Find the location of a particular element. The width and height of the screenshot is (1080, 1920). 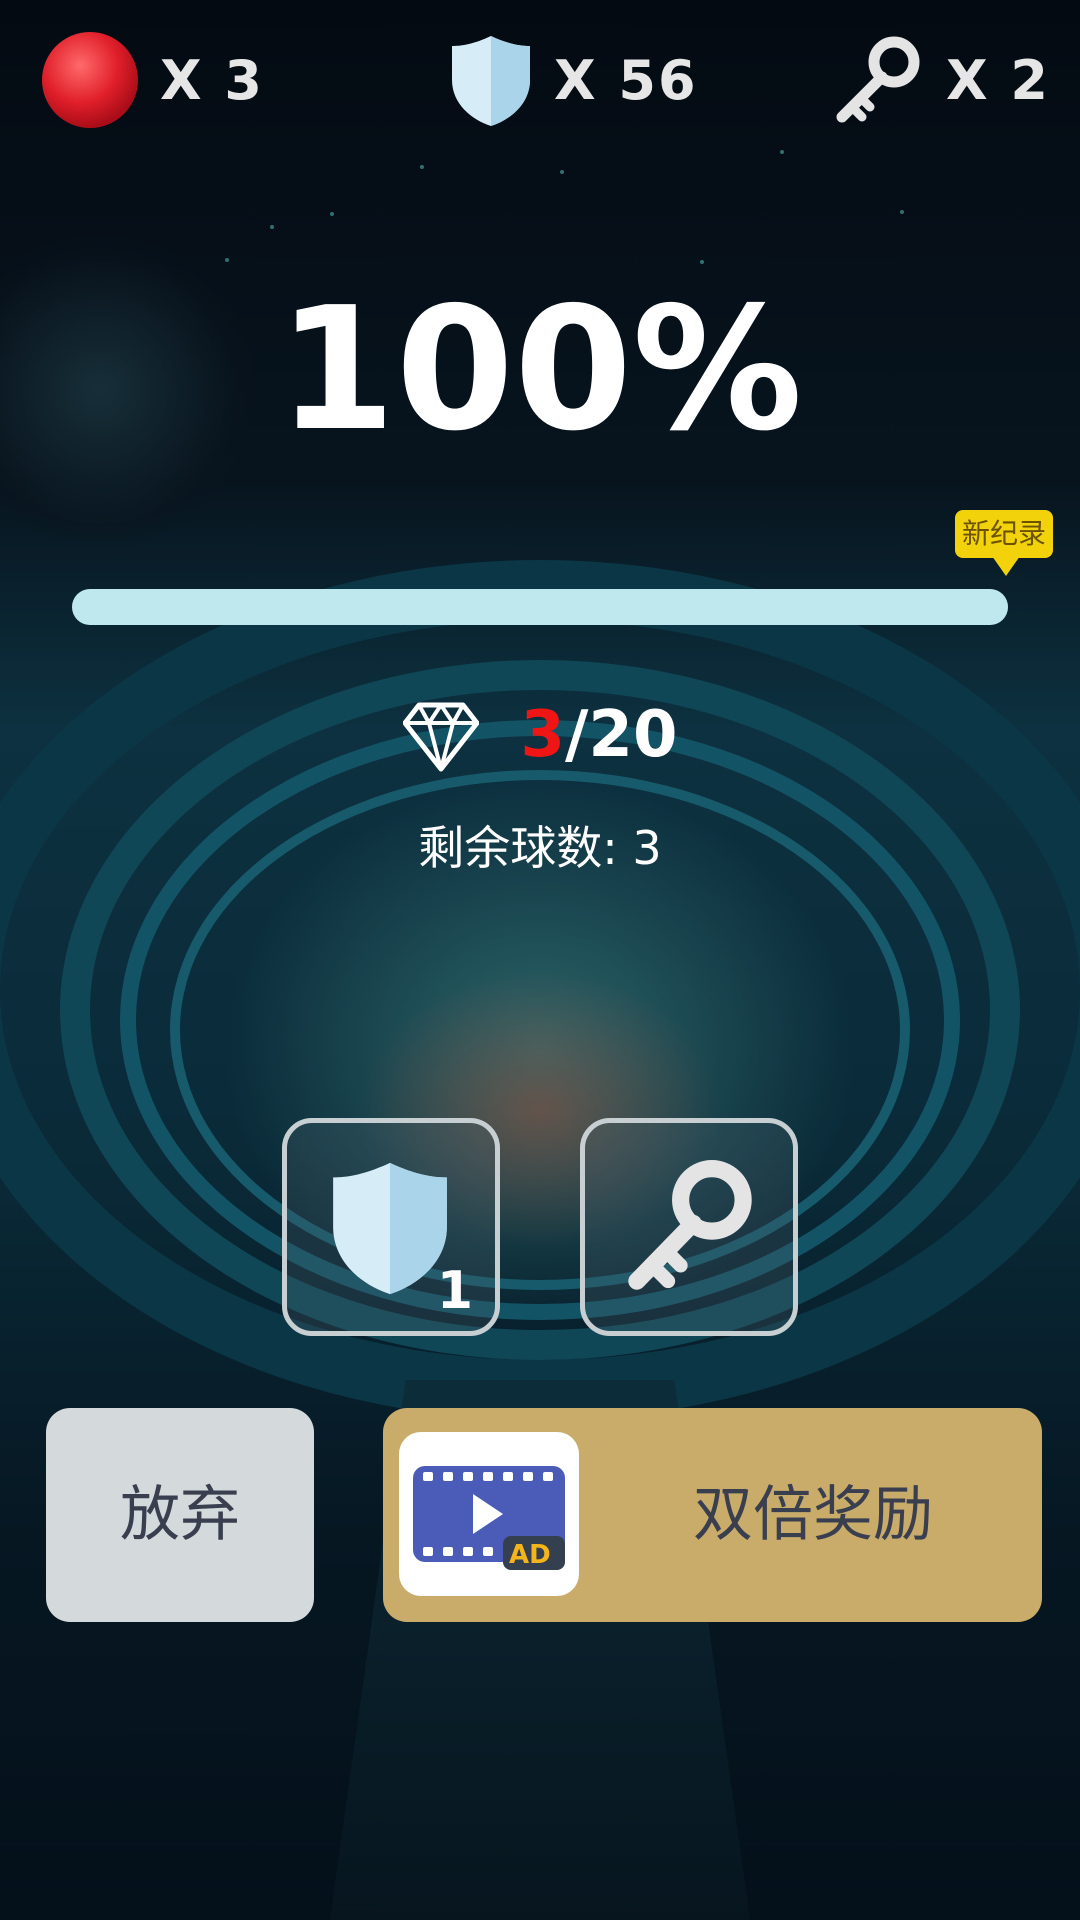

shield-powerup-count: 1 is located at coordinates (454, 1291).